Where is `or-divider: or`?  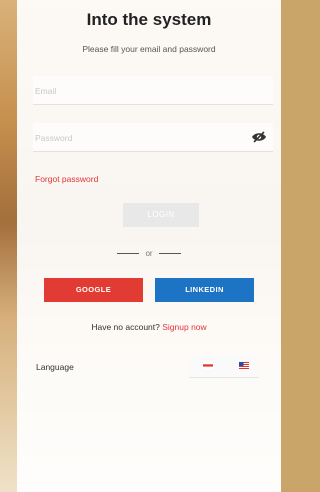
or-divider: or is located at coordinates (149, 255).